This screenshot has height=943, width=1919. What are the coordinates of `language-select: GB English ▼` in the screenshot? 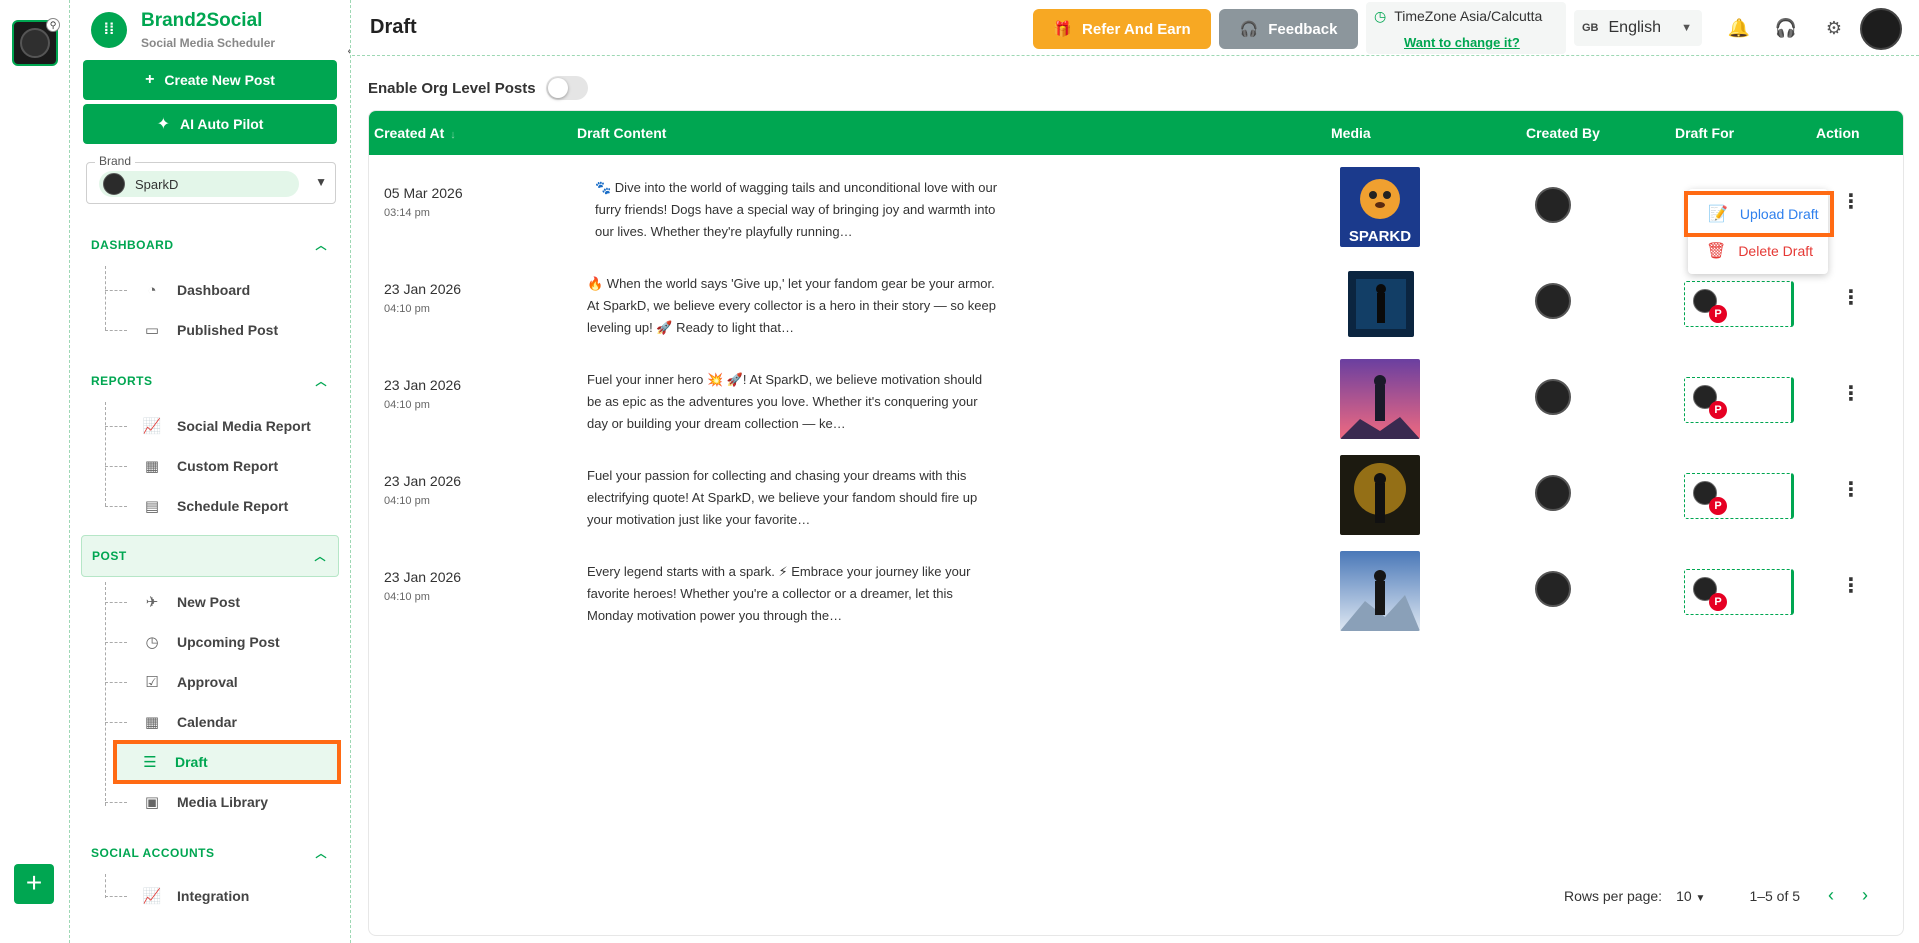 It's located at (1638, 28).